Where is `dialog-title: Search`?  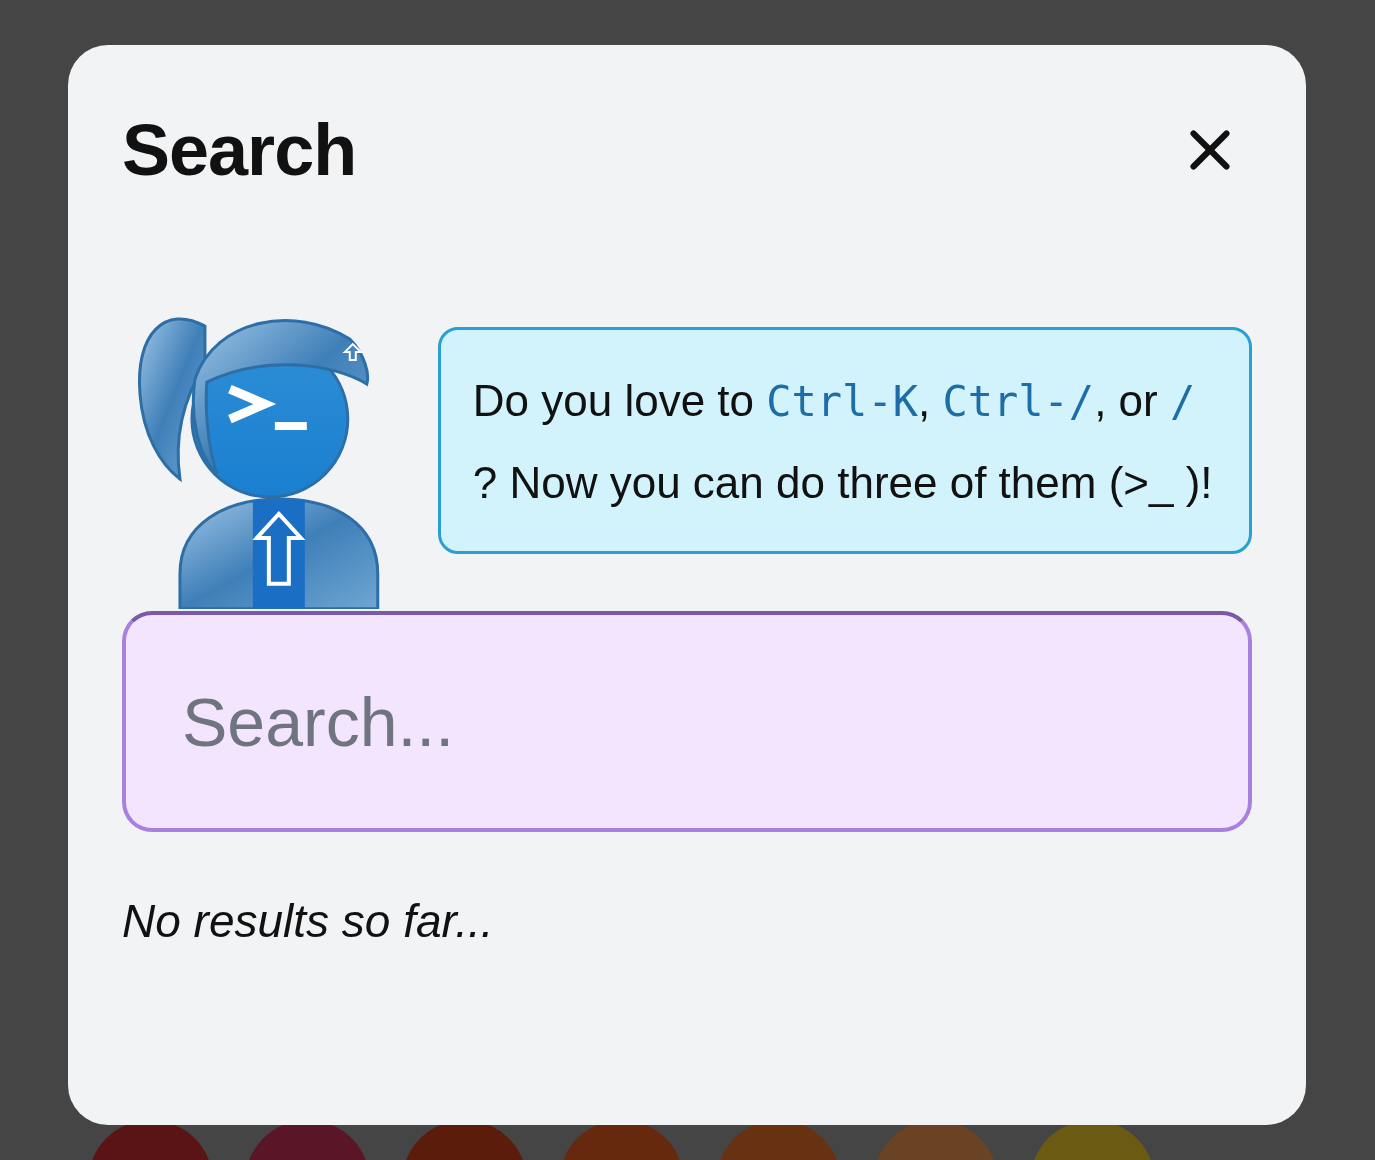 dialog-title: Search is located at coordinates (239, 150).